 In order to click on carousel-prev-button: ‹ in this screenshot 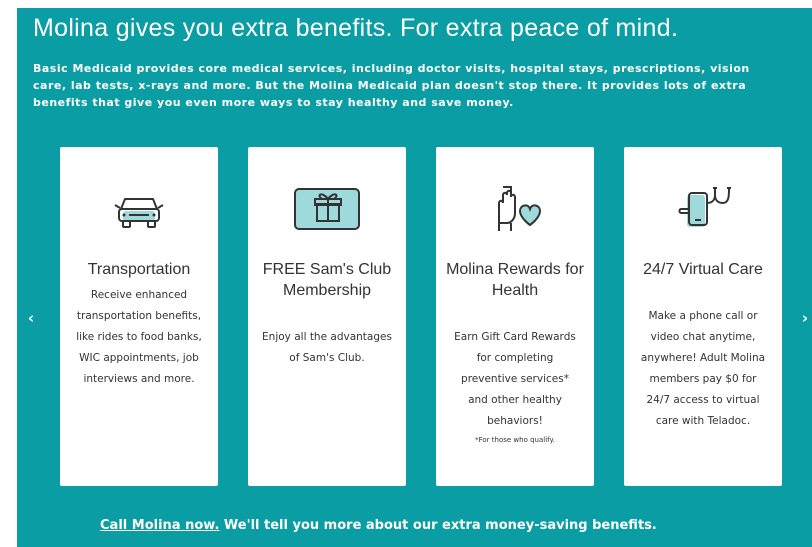, I will do `click(31, 318)`.